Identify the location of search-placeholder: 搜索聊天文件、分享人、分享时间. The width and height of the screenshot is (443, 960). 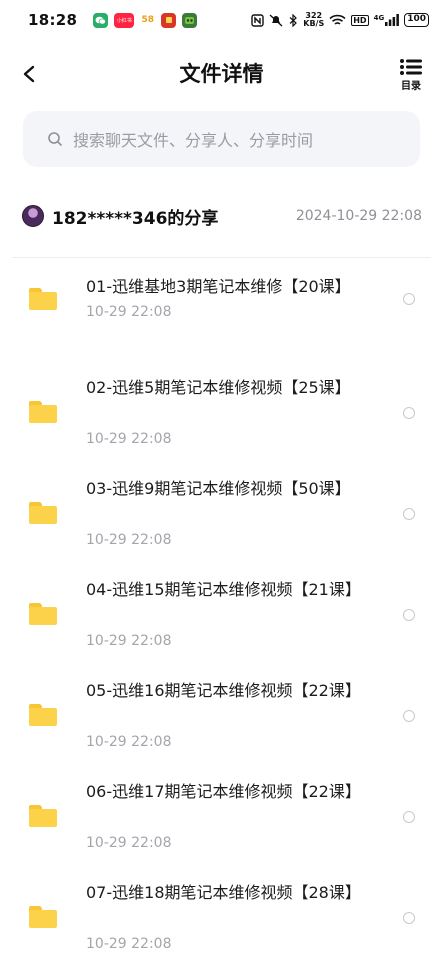
(193, 140).